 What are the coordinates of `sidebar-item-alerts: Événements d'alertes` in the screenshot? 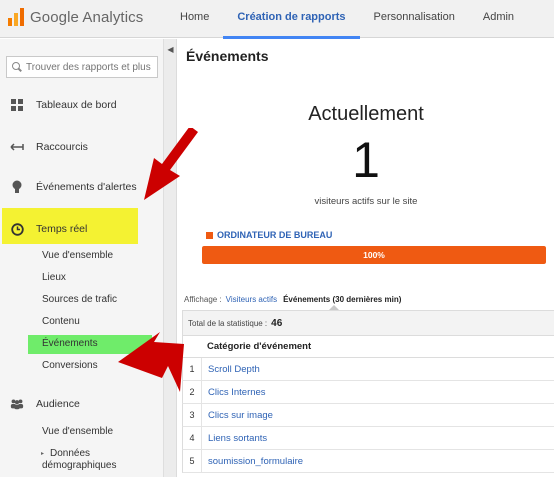 It's located at (82, 187).